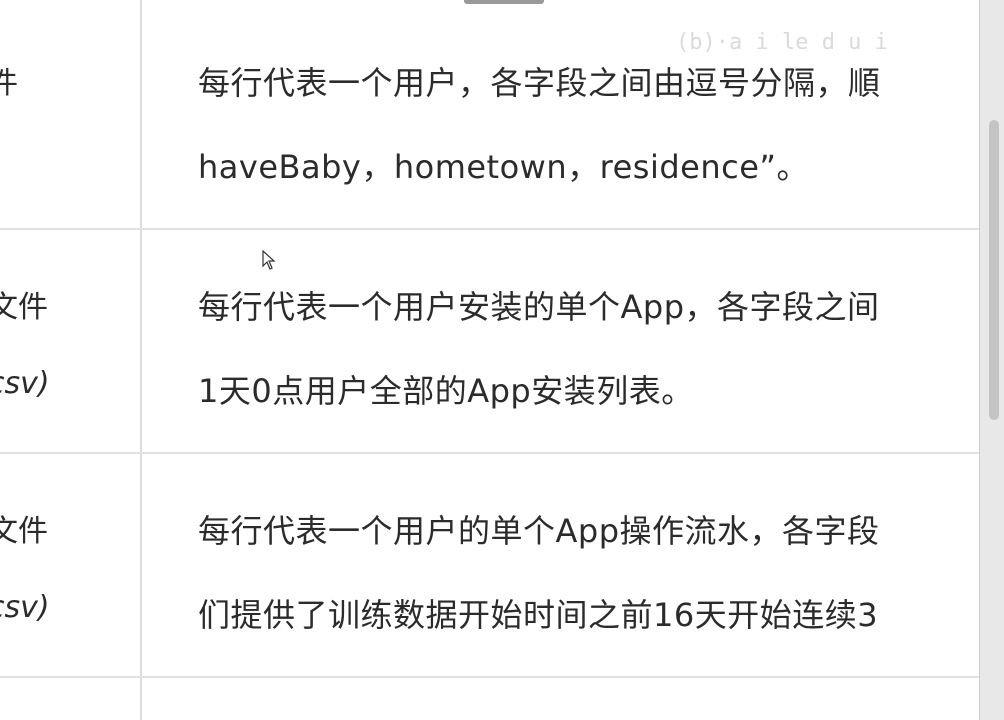 This screenshot has width=1004, height=720. I want to click on mouse-pointer-icon, so click(269, 260).